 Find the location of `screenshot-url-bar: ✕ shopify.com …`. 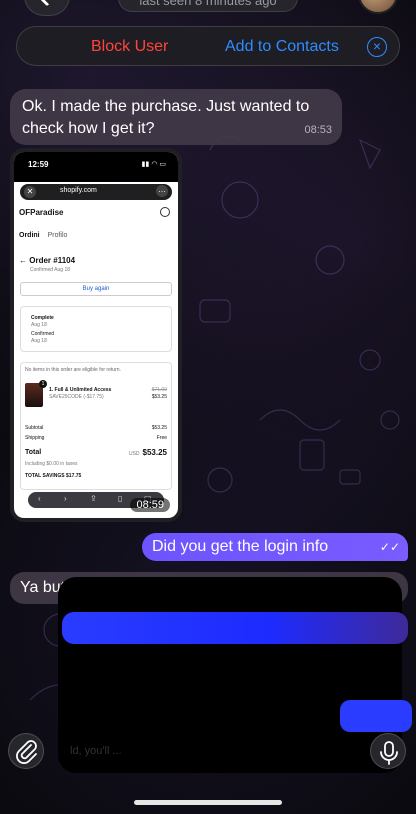

screenshot-url-bar: ✕ shopify.com … is located at coordinates (96, 192).